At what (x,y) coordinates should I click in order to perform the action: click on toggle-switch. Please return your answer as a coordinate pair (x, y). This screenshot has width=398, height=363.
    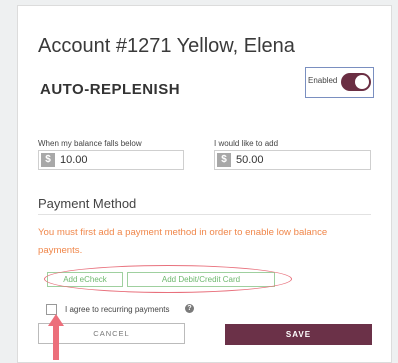
    Looking at the image, I should click on (356, 82).